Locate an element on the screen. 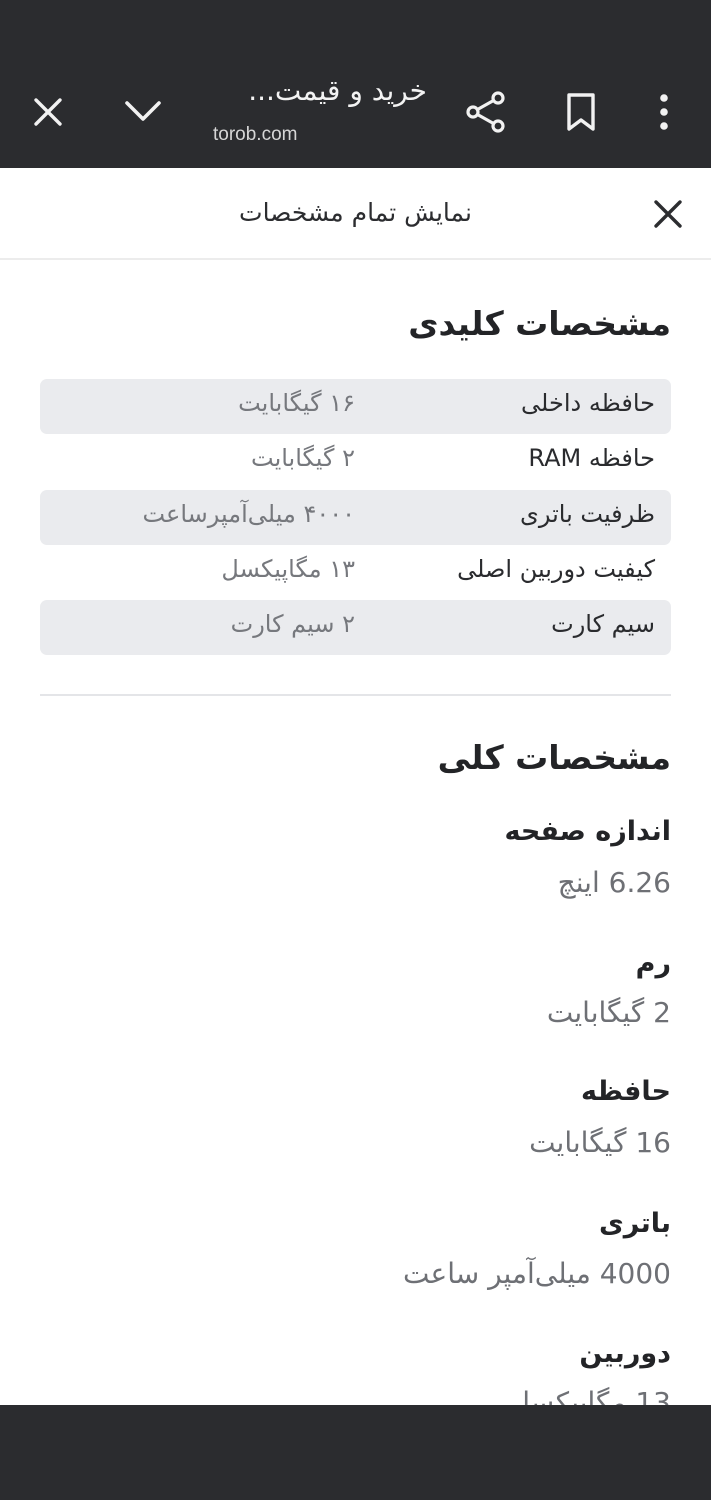 This screenshot has height=1500, width=711. share-button is located at coordinates (486, 112).